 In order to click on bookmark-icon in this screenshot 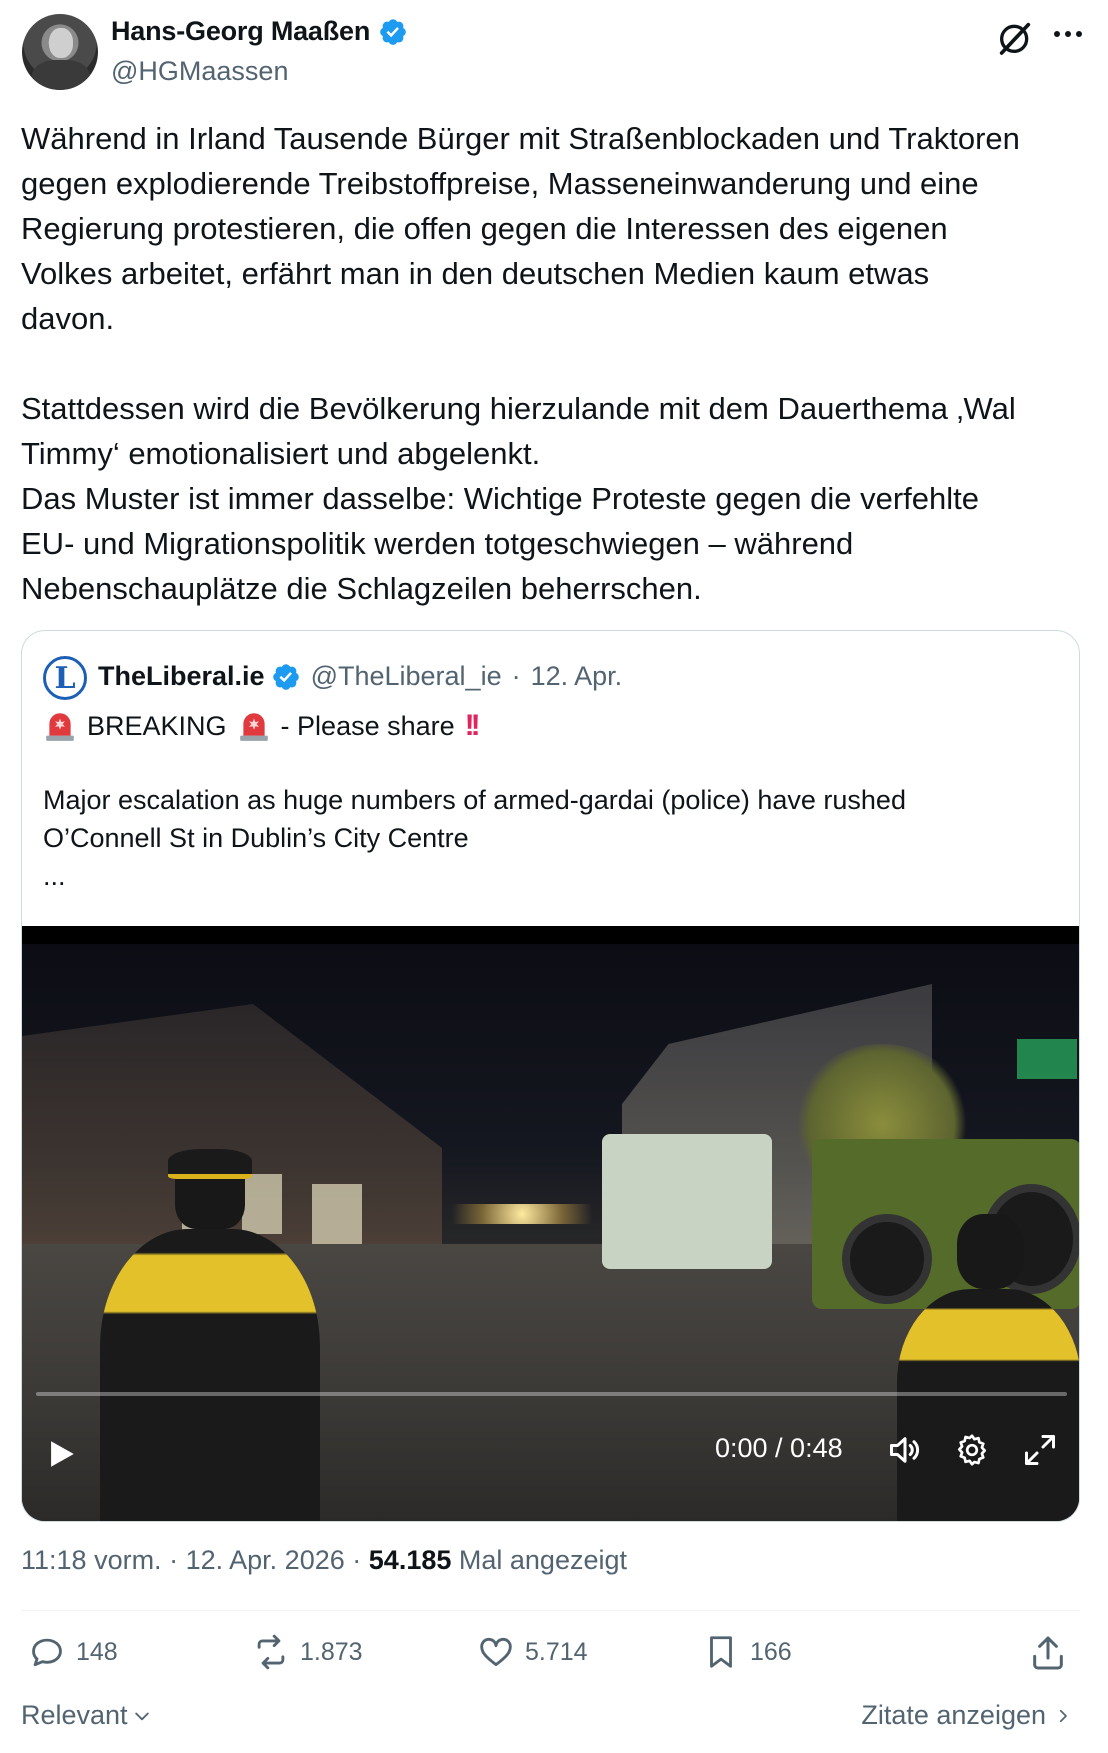, I will do `click(721, 1652)`.